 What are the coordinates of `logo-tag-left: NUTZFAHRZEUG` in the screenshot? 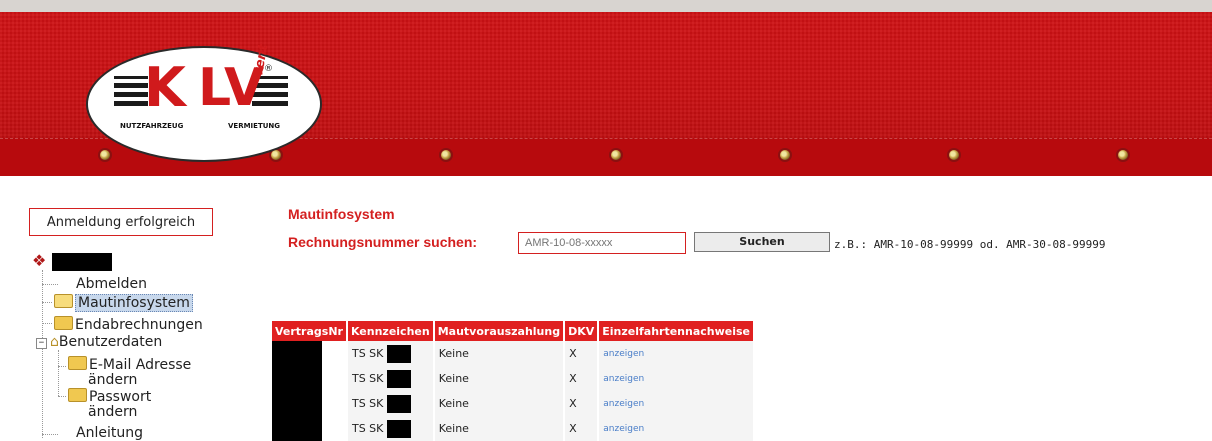 It's located at (152, 126).